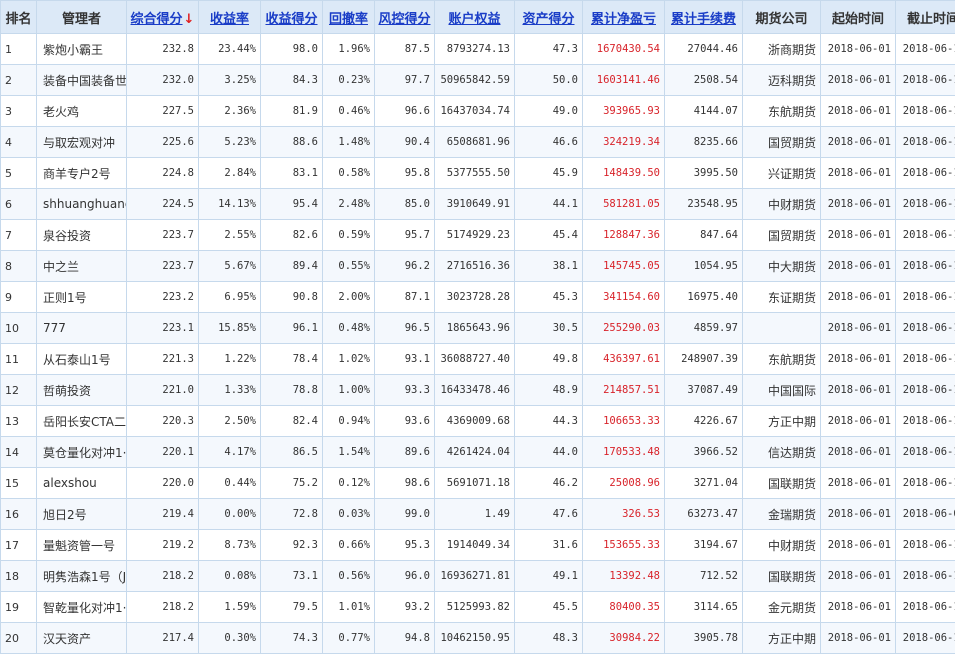  Describe the element at coordinates (624, 17) in the screenshot. I see `header-net-profit: 累计净盈亏` at that location.